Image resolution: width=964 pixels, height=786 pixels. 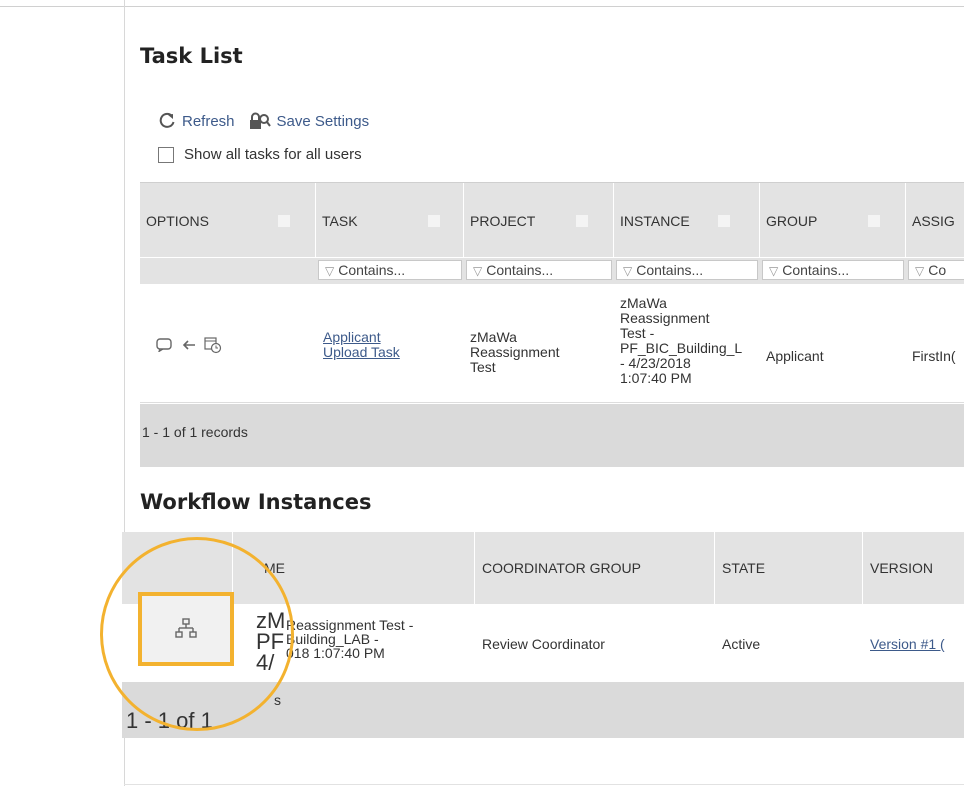 I want to click on show-all-tasks: Show all tasks for all users, so click(x=260, y=154).